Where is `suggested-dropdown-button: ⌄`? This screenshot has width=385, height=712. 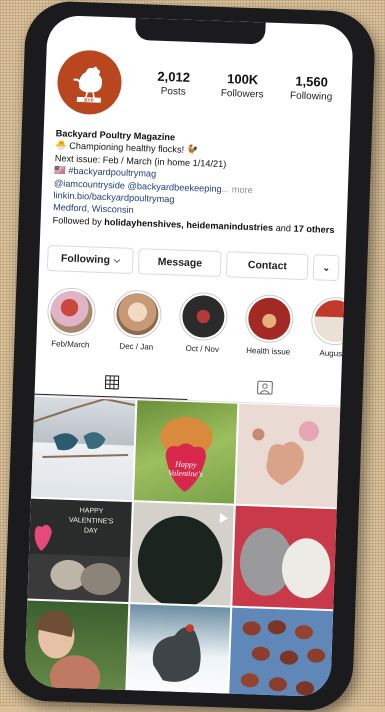 suggested-dropdown-button: ⌄ is located at coordinates (326, 267).